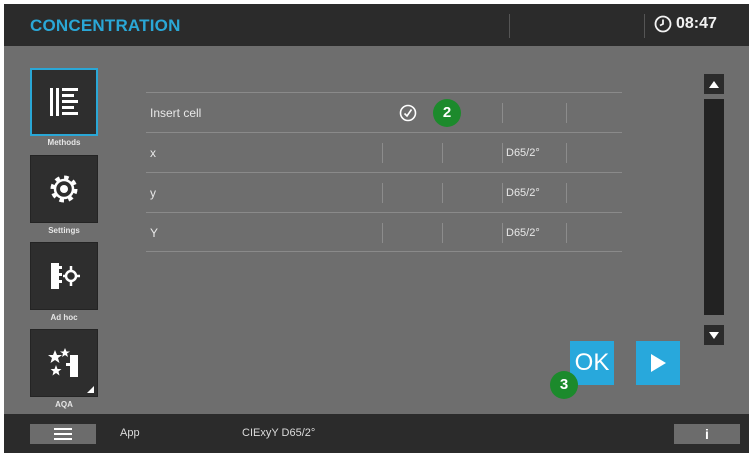 This screenshot has height=456, width=754. I want to click on clock-time: 08:47, so click(696, 23).